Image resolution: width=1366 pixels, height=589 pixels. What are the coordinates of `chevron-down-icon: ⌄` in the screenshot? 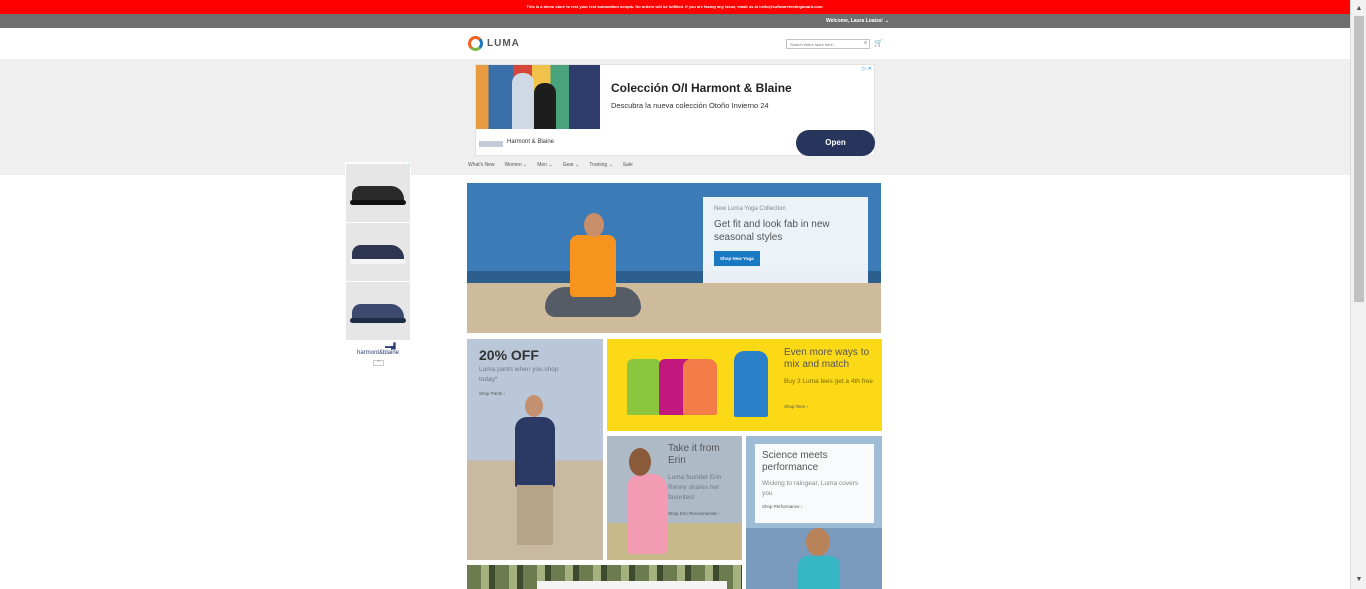 It's located at (887, 21).